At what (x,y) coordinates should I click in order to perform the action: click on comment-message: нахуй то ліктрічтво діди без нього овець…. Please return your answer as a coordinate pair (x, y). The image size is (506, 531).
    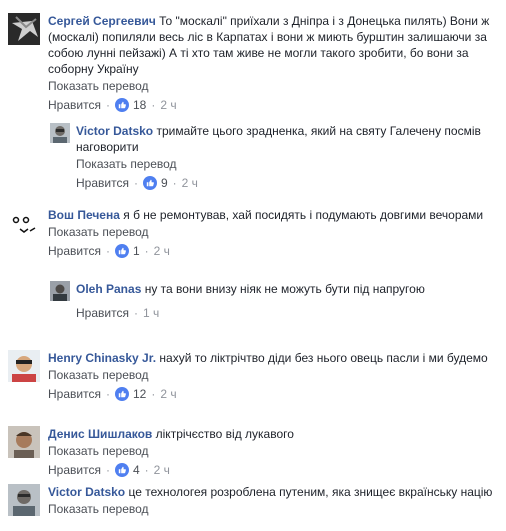
    Looking at the image, I should click on (323, 358).